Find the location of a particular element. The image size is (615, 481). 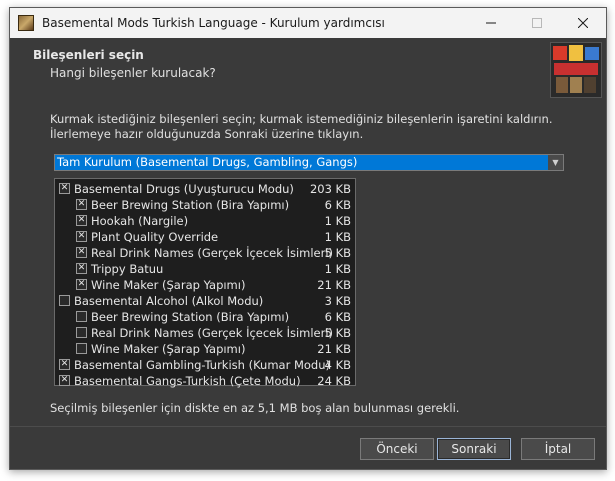

minimize-icon is located at coordinates (491, 23).